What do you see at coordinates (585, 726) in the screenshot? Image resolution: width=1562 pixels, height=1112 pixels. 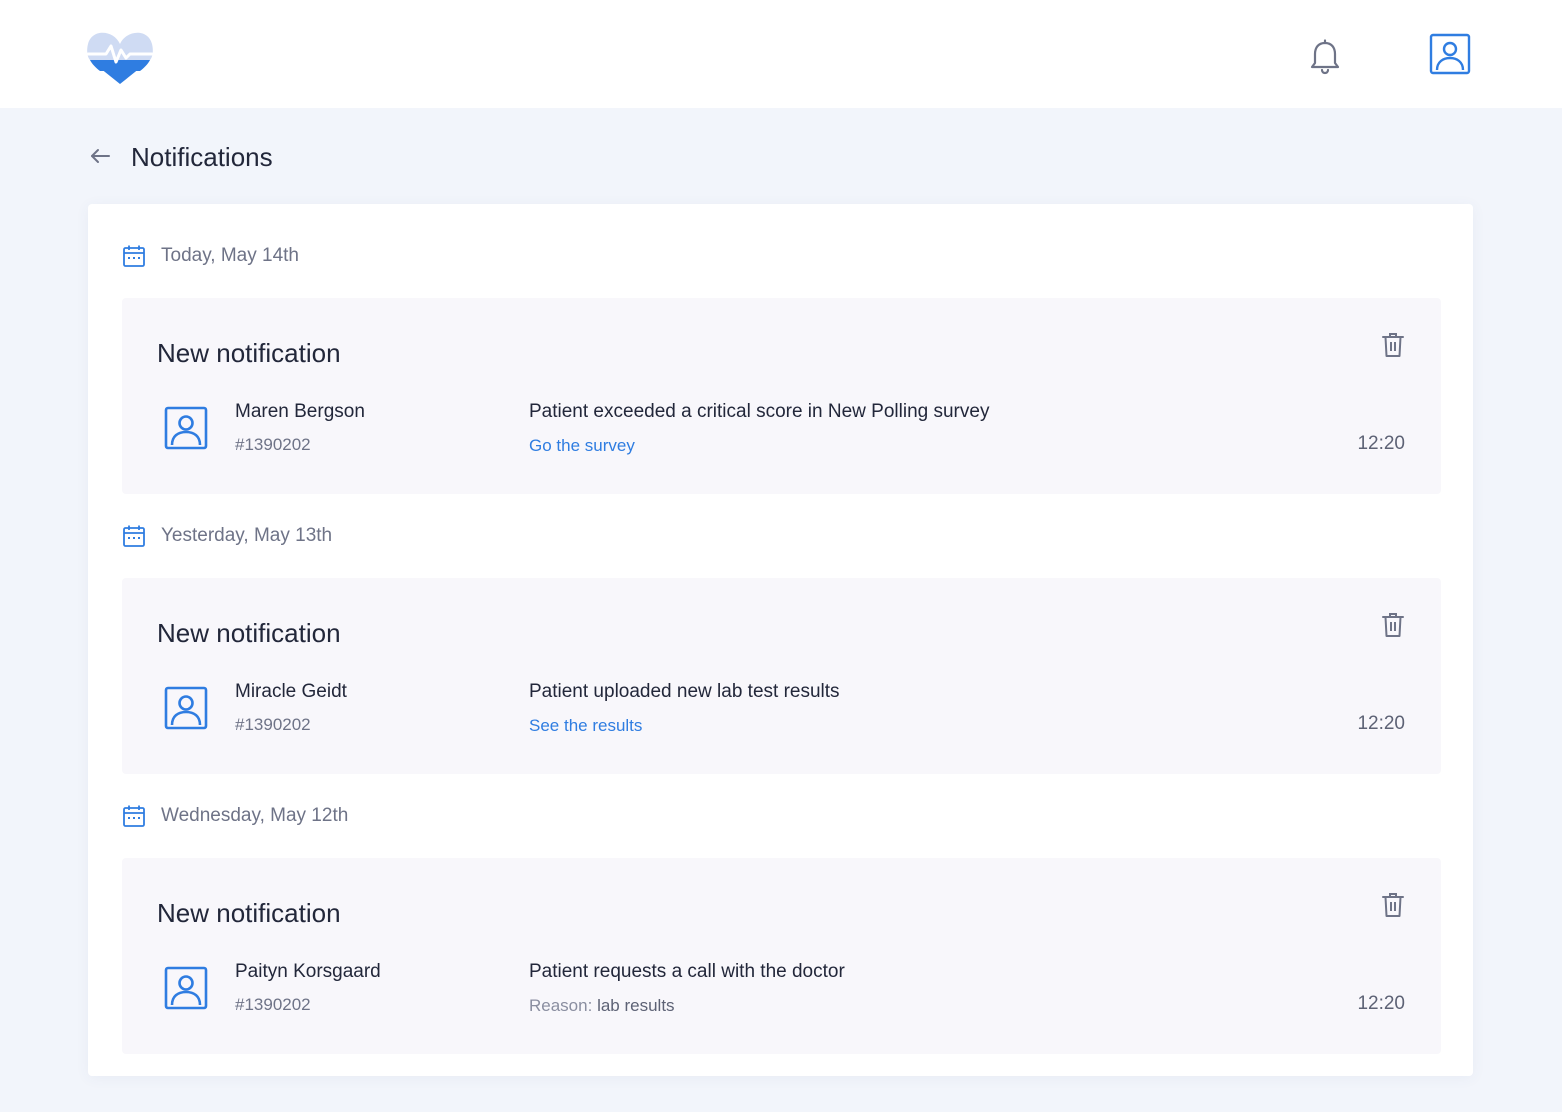 I see `see-results-link: See the results` at bounding box center [585, 726].